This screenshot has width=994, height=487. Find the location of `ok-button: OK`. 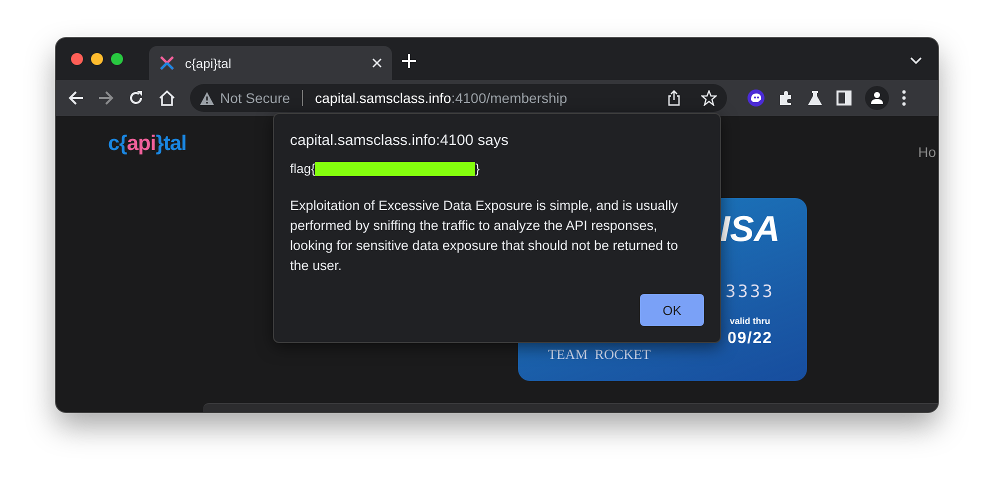

ok-button: OK is located at coordinates (672, 310).